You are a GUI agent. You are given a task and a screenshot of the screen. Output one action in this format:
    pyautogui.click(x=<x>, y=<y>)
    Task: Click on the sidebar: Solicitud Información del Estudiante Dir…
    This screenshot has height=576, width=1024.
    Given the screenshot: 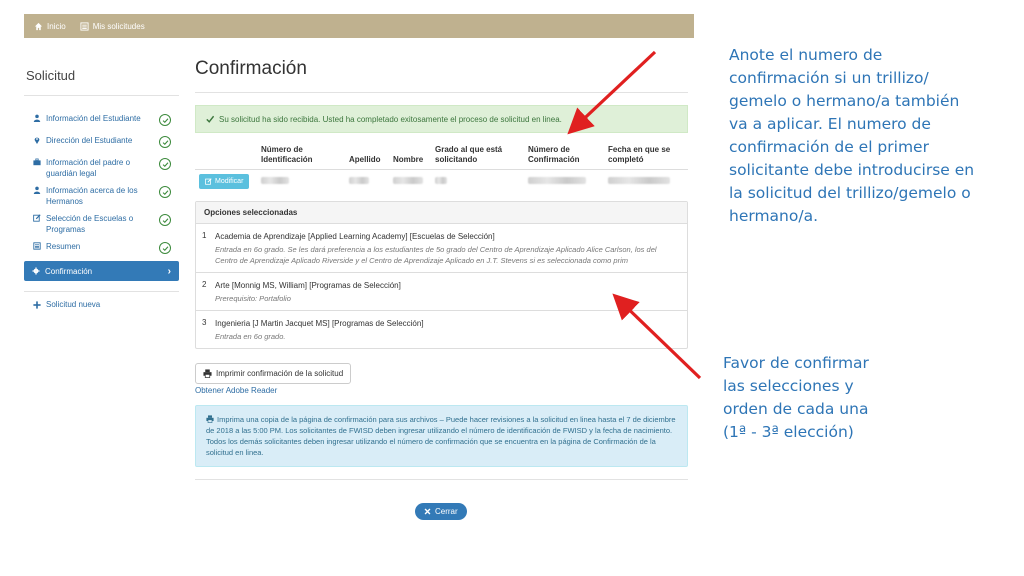 What is the action you would take?
    pyautogui.click(x=101, y=183)
    